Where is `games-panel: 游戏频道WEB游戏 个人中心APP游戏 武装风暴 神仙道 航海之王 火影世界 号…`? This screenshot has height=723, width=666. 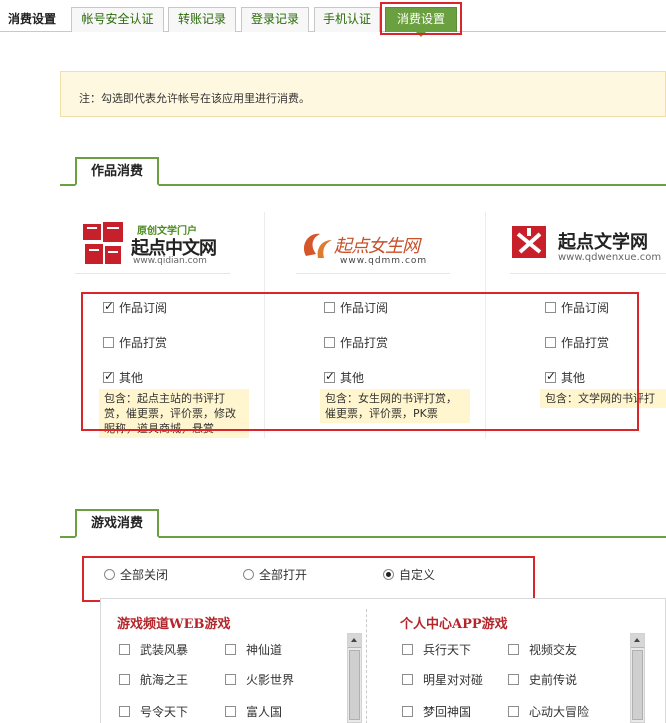 games-panel: 游戏频道WEB游戏 个人中心APP游戏 武装风暴 神仙道 航海之王 火影世界 号… is located at coordinates (383, 660).